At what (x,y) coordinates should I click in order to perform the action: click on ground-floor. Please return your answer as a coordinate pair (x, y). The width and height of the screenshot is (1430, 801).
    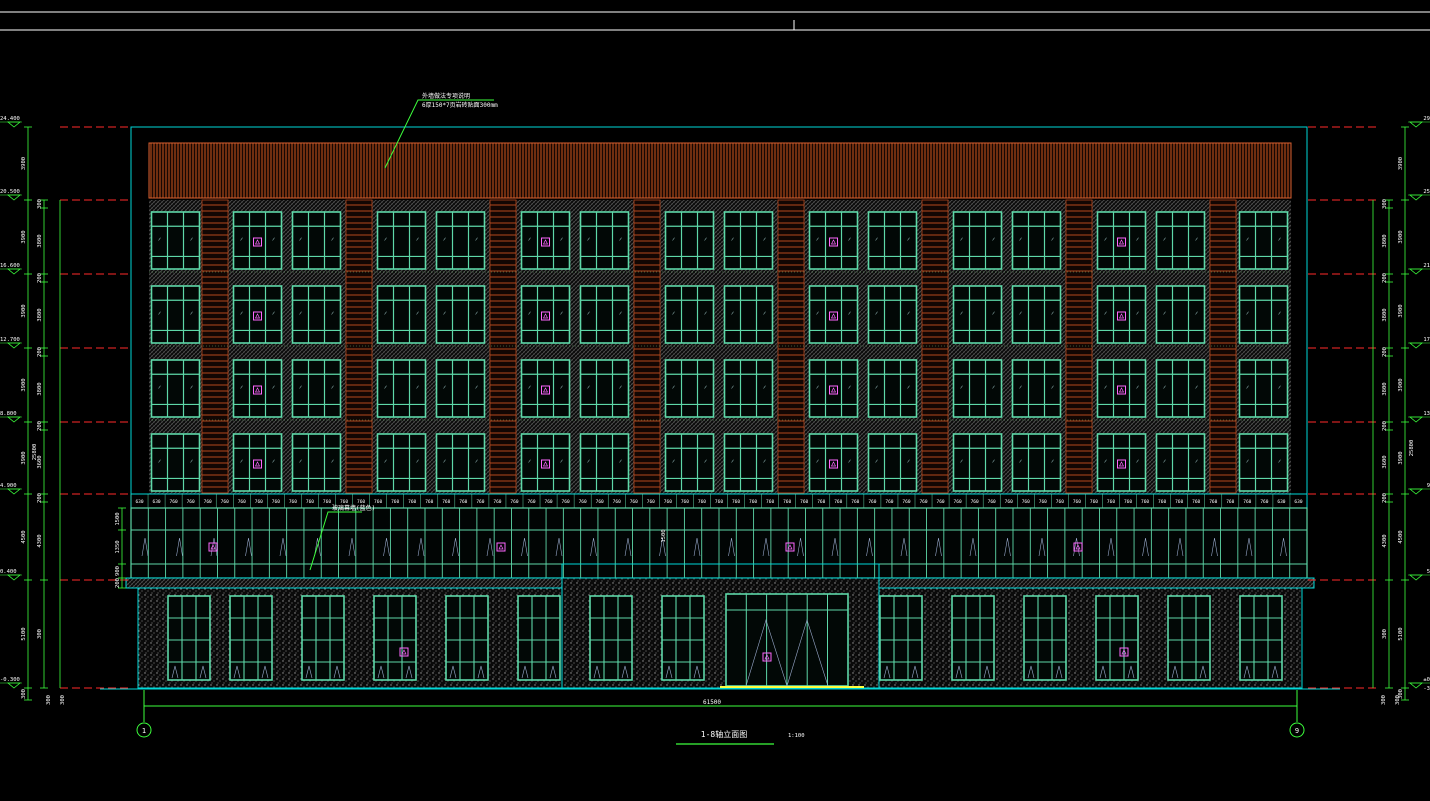
    Looking at the image, I should click on (720, 633).